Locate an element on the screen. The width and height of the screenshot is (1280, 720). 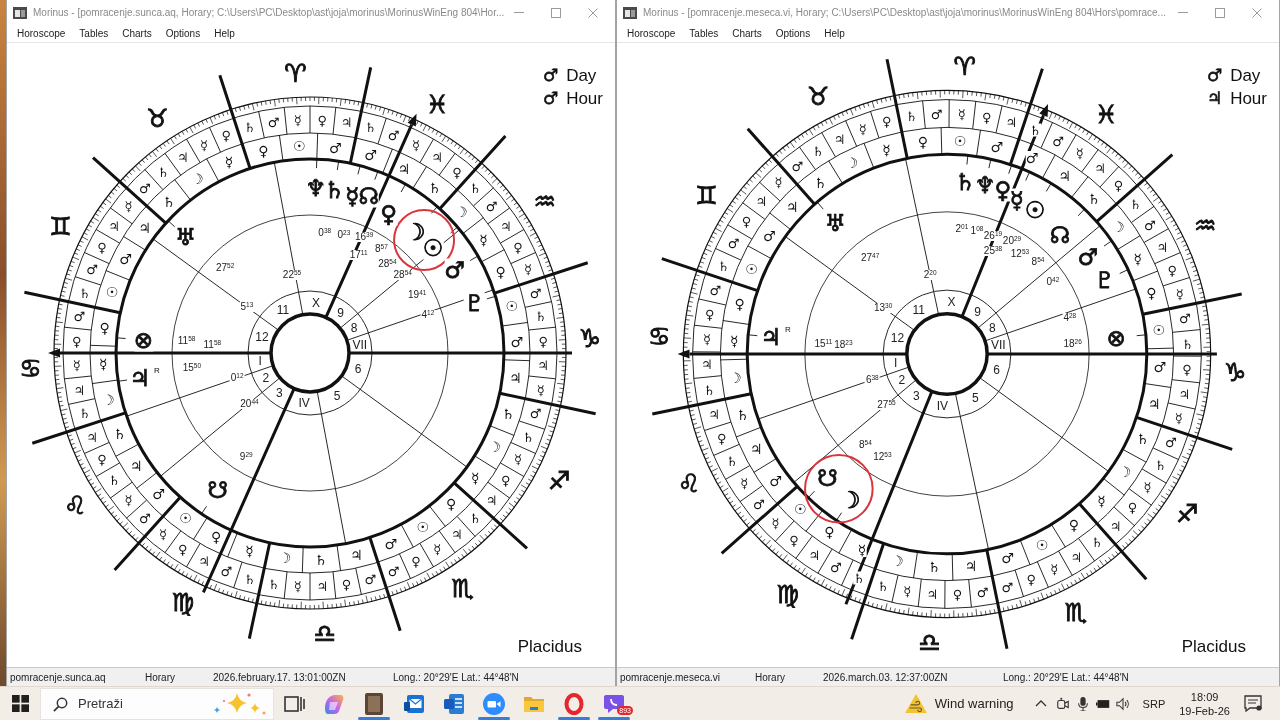
house-number: I is located at coordinates (896, 362).